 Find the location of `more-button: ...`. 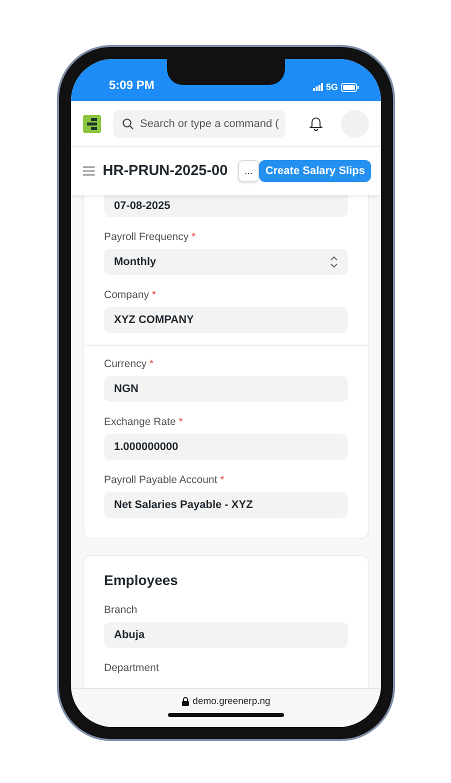

more-button: ... is located at coordinates (249, 171).